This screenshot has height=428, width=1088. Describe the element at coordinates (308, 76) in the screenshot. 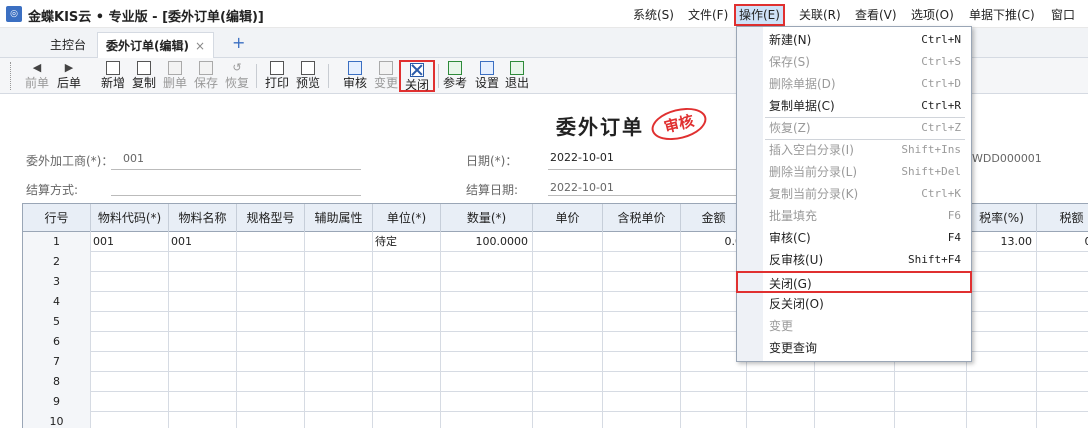

I see `preview-button: 预览` at that location.